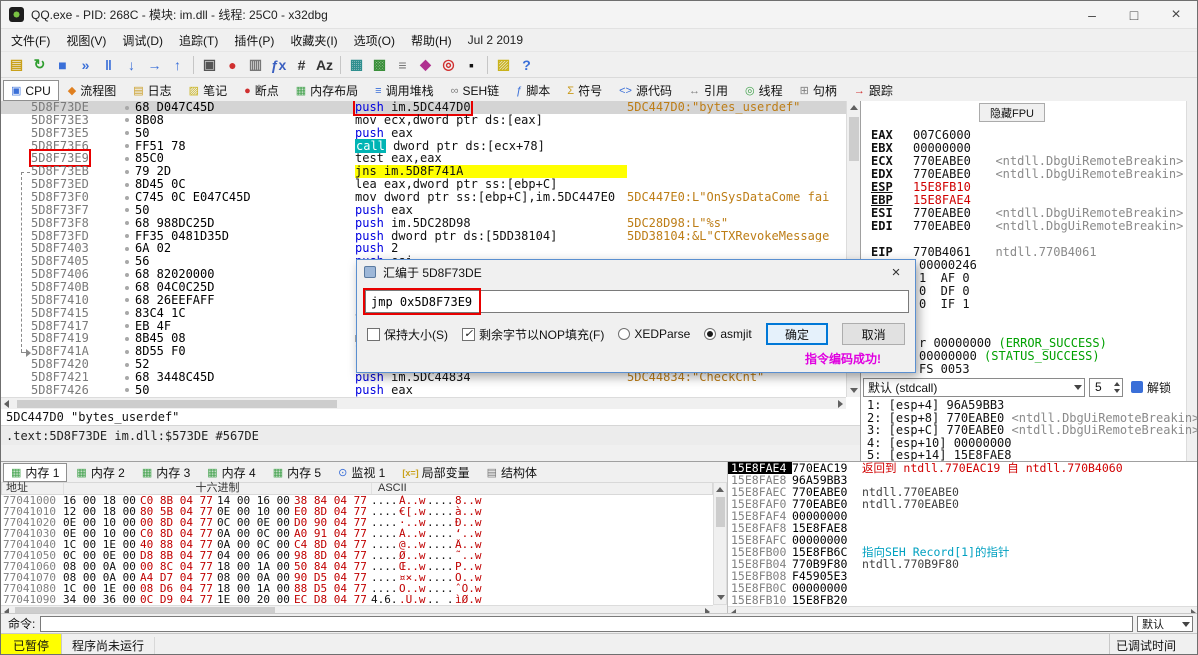 Image resolution: width=1198 pixels, height=655 pixels. Describe the element at coordinates (797, 334) in the screenshot. I see `ok-button: 确定` at that location.